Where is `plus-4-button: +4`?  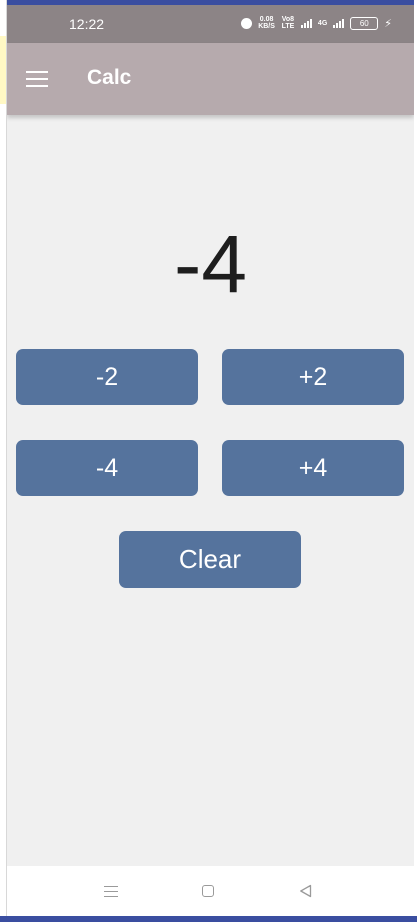
plus-4-button: +4 is located at coordinates (313, 468).